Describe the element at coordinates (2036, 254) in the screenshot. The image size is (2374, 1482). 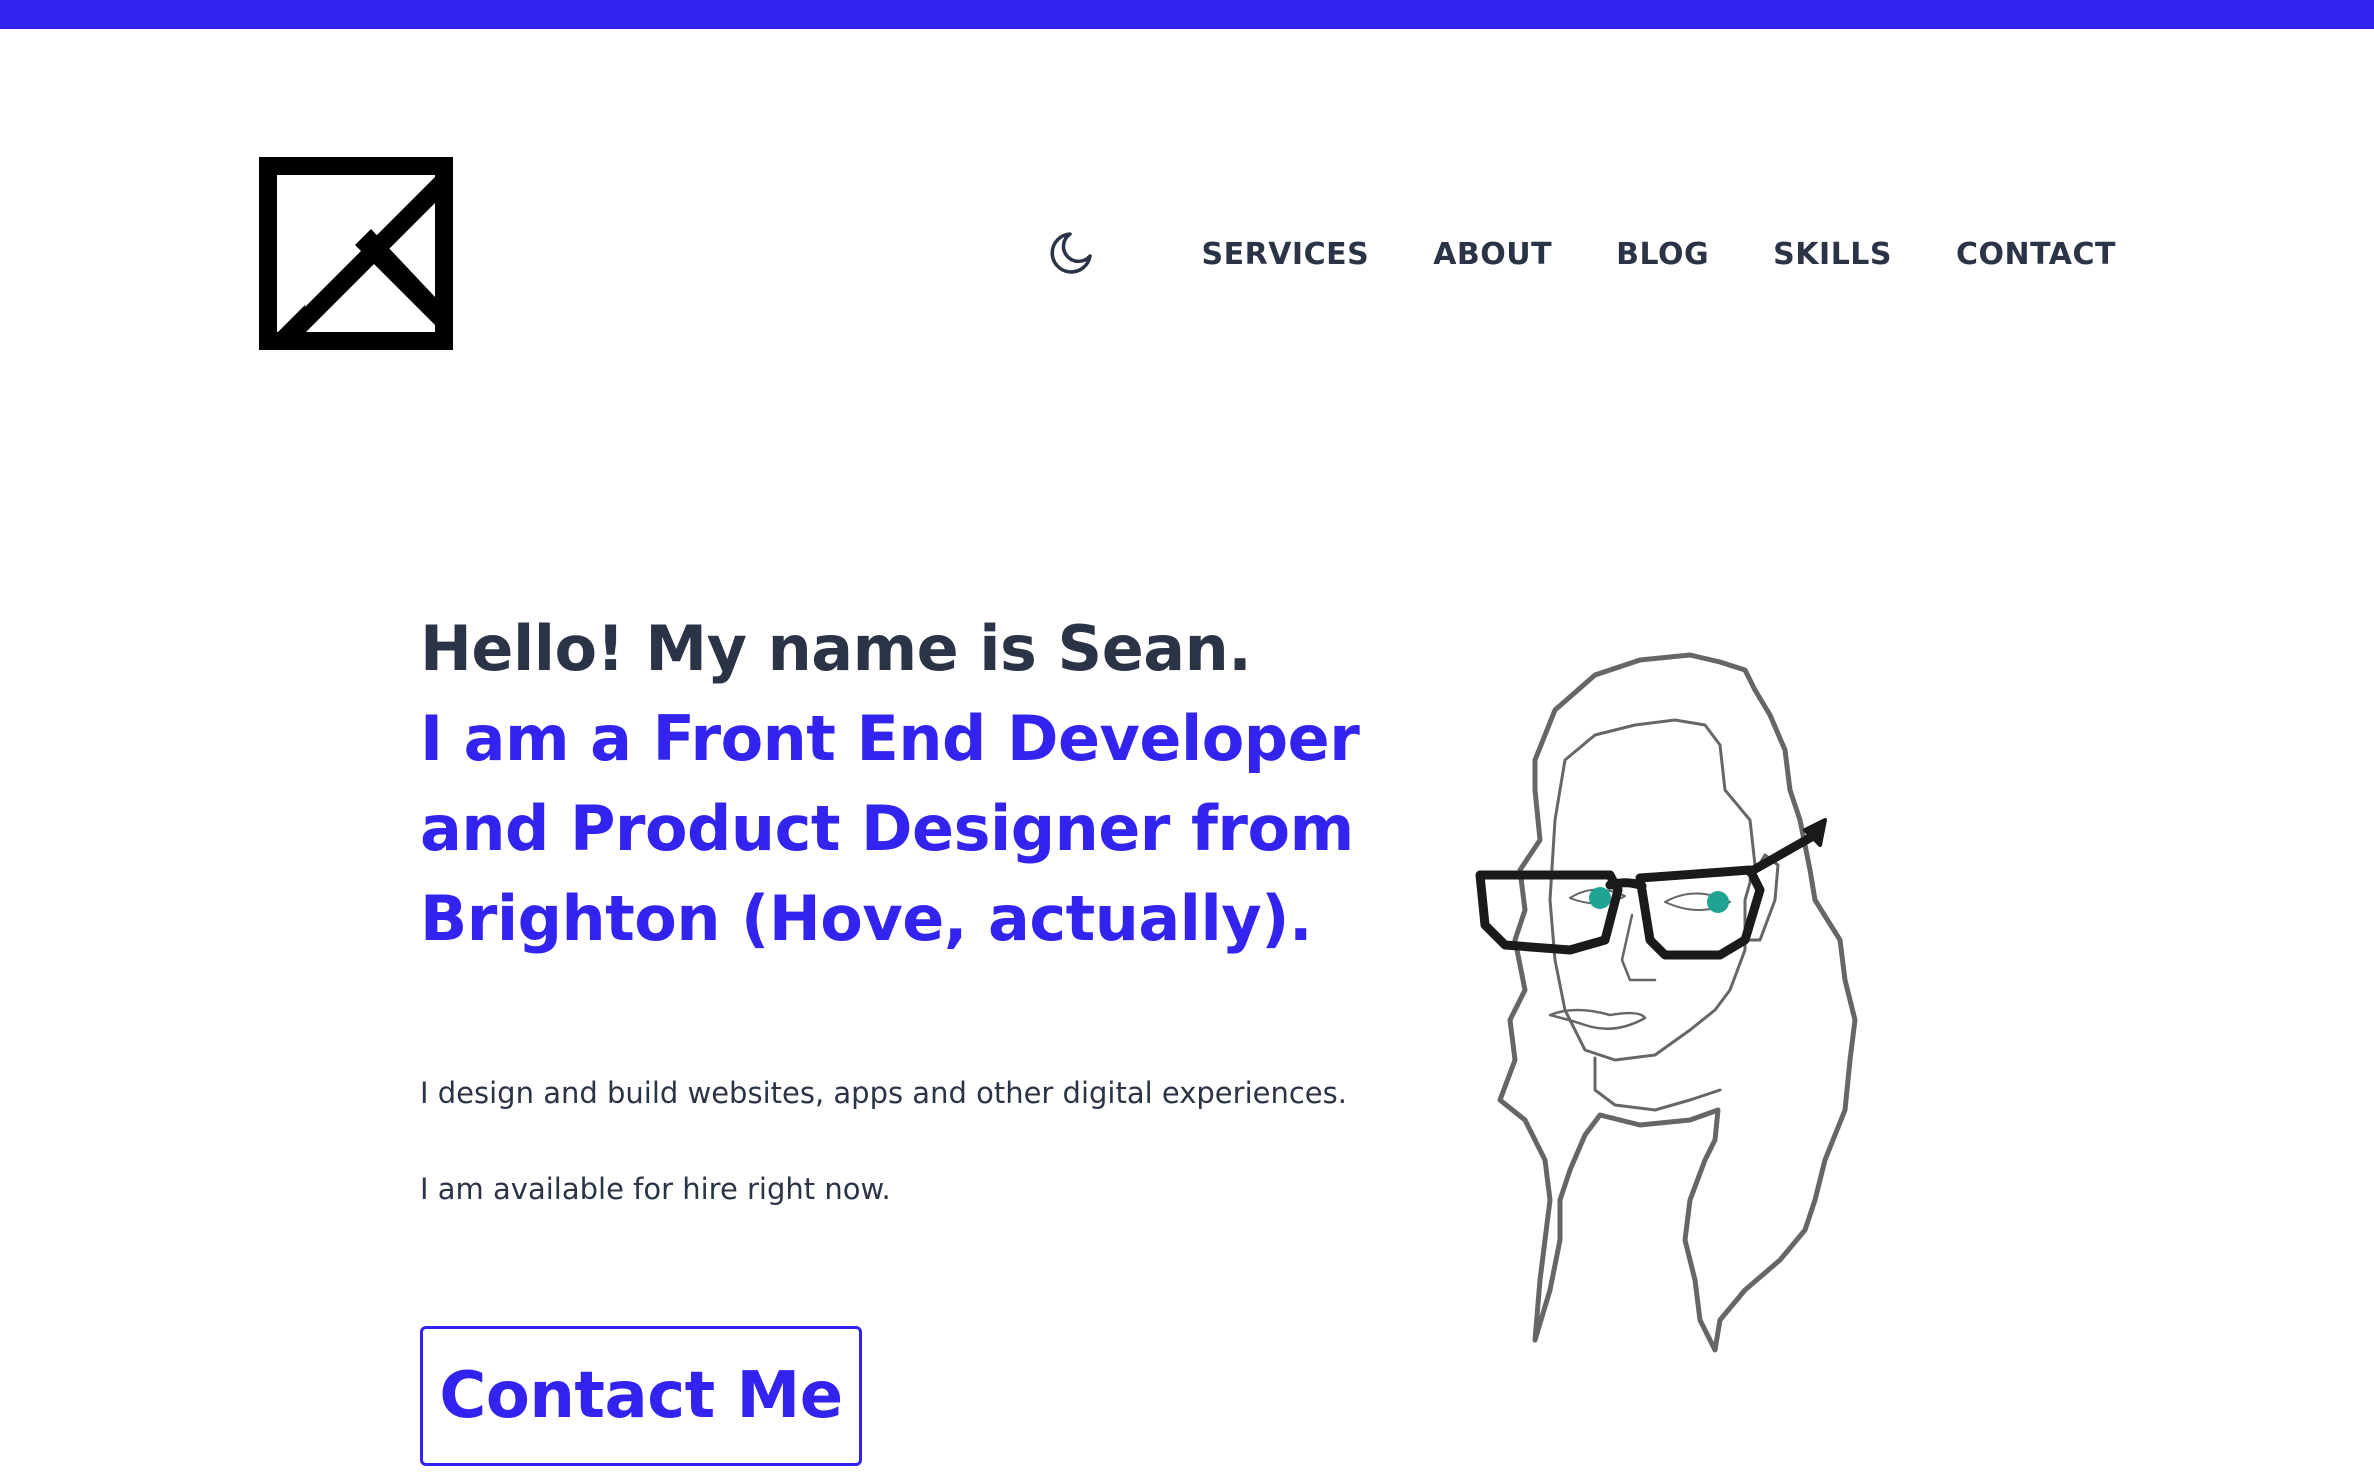
I see `nav-contact: CONTACT` at that location.